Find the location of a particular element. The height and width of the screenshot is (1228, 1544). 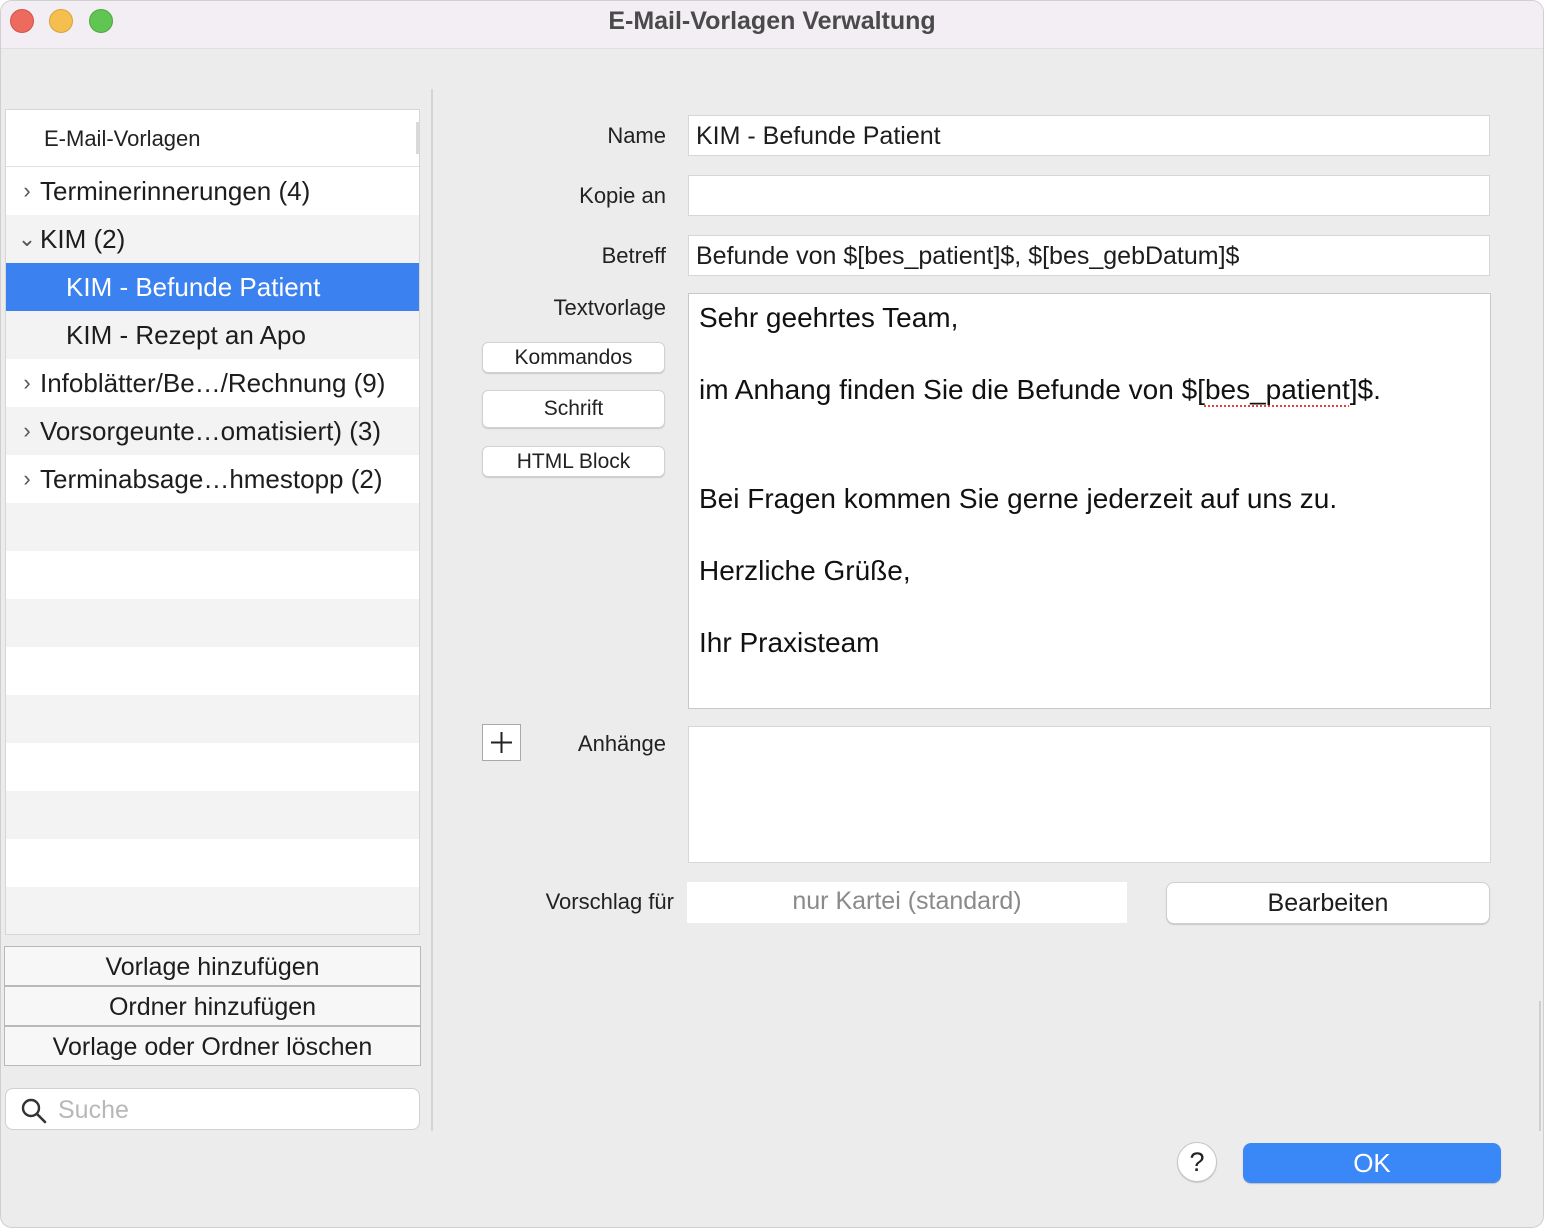

add-folder-button: Ordner hinzufügen is located at coordinates (212, 1006).